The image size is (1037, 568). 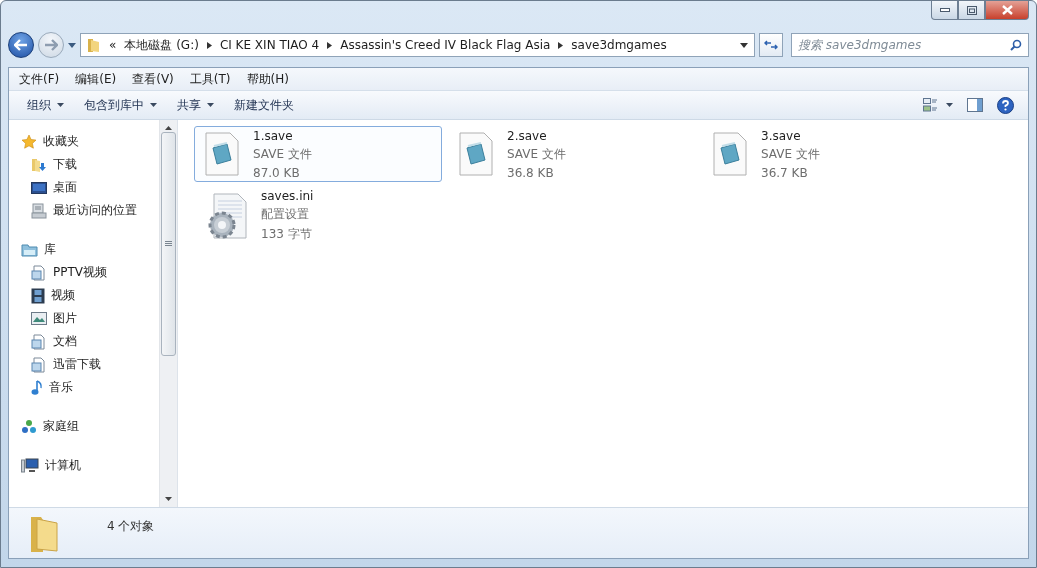 What do you see at coordinates (287, 196) in the screenshot?
I see `file-name: saves.ini` at bounding box center [287, 196].